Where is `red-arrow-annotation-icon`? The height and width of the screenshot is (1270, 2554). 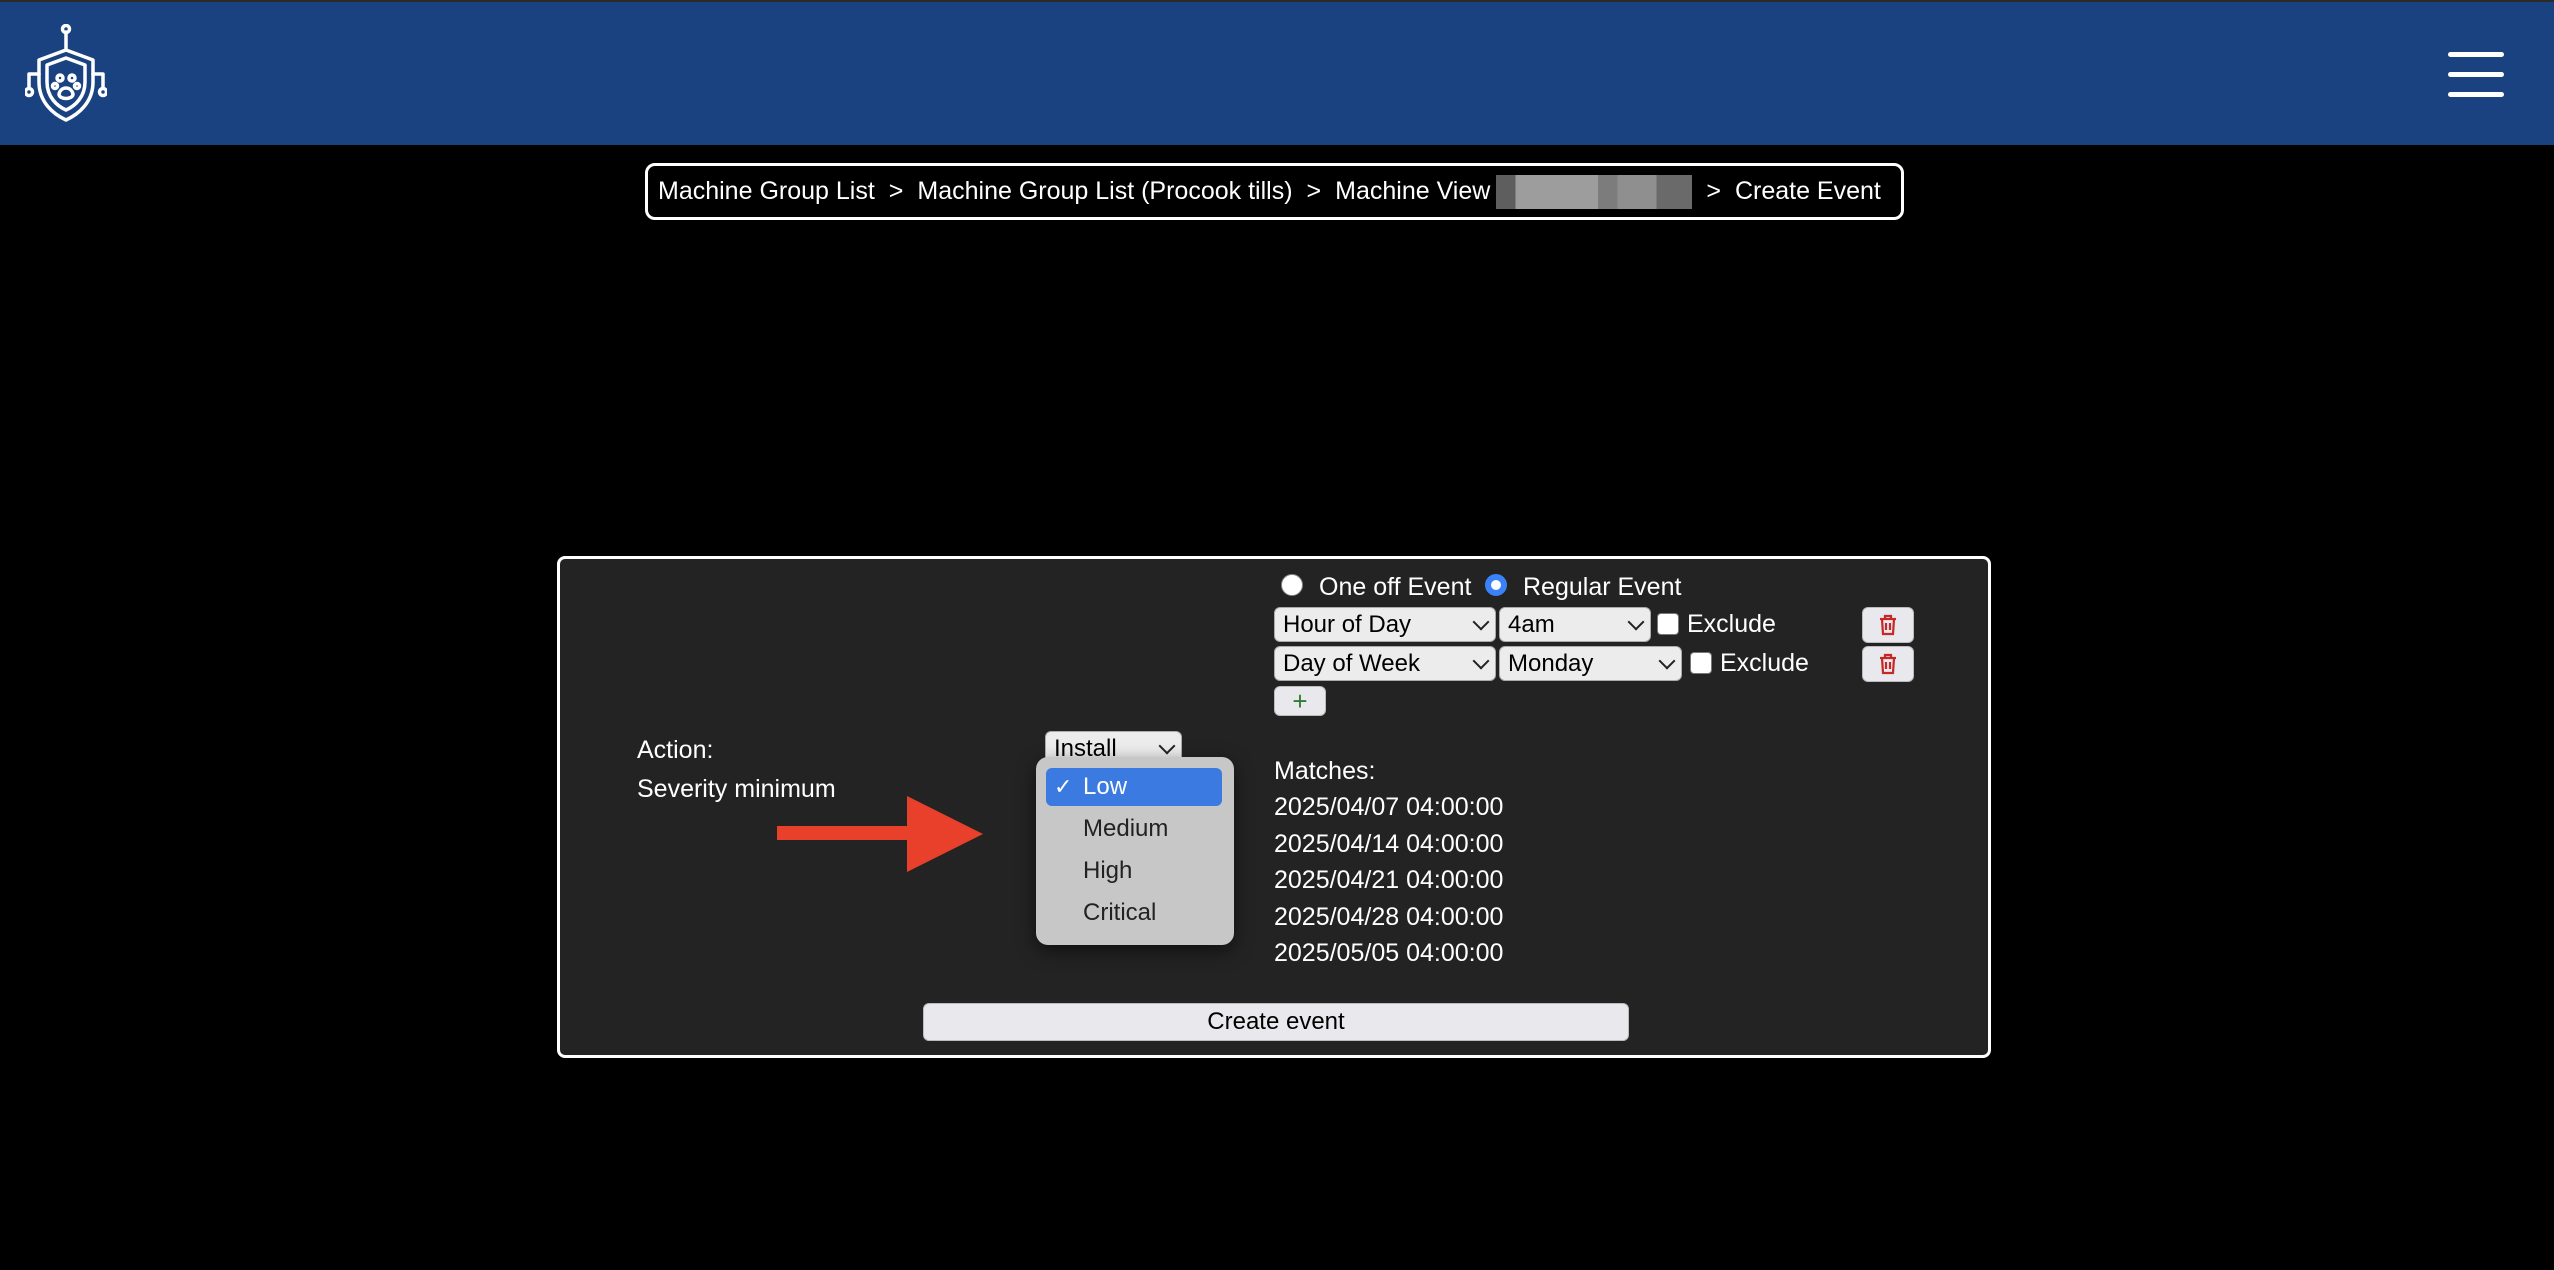
red-arrow-annotation-icon is located at coordinates (880, 834).